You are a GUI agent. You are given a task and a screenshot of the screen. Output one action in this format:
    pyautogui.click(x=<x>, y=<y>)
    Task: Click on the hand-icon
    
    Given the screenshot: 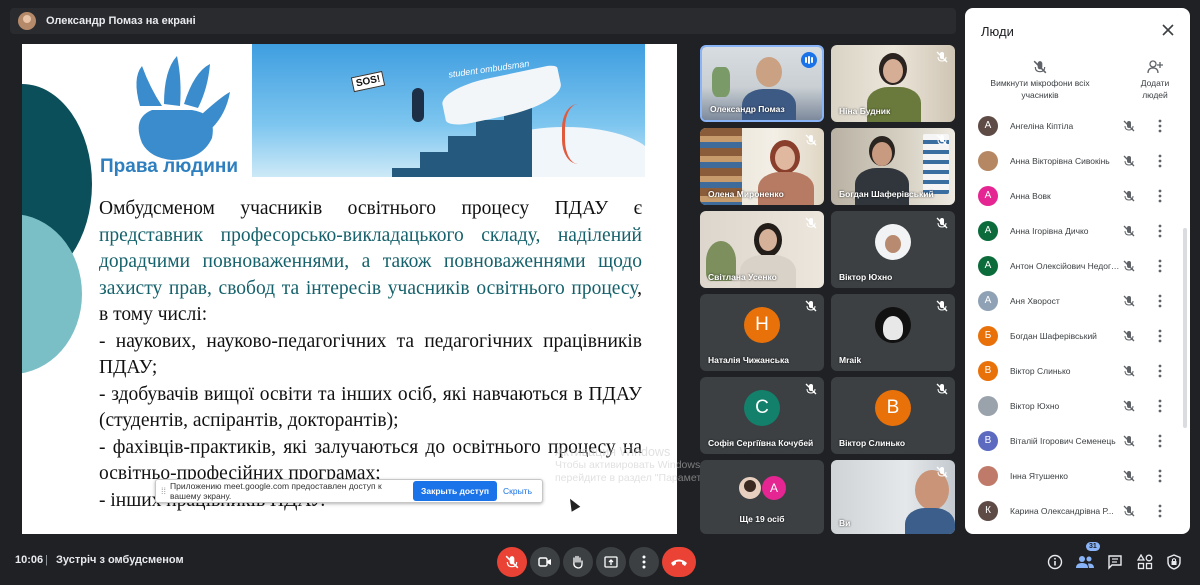 What is the action you would take?
    pyautogui.click(x=578, y=562)
    